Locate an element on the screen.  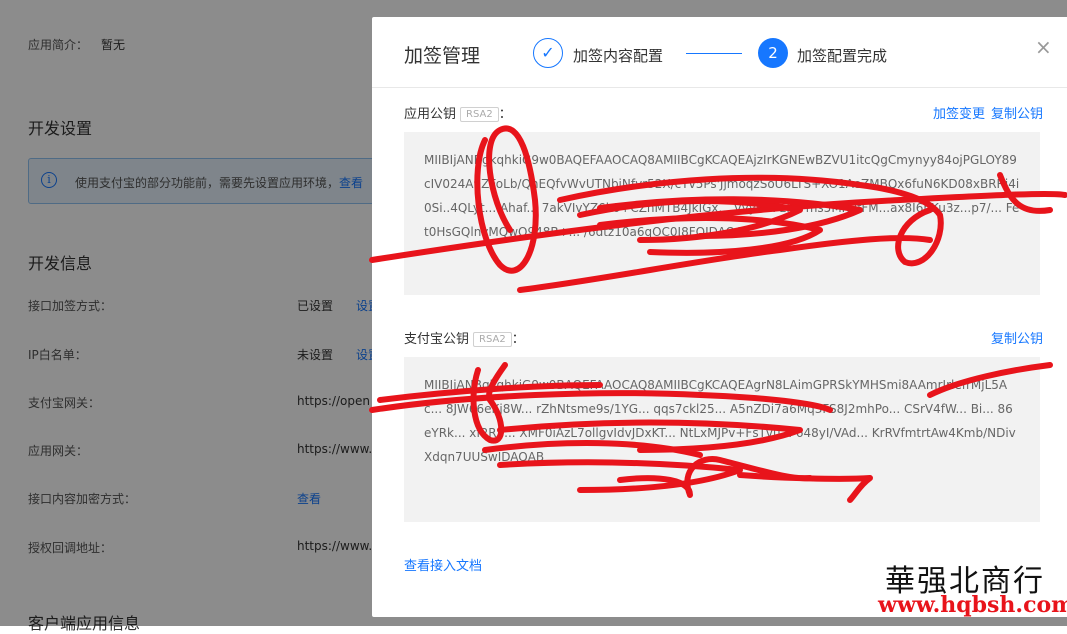
alipay-key-colon: ： is located at coordinates (518, 339).